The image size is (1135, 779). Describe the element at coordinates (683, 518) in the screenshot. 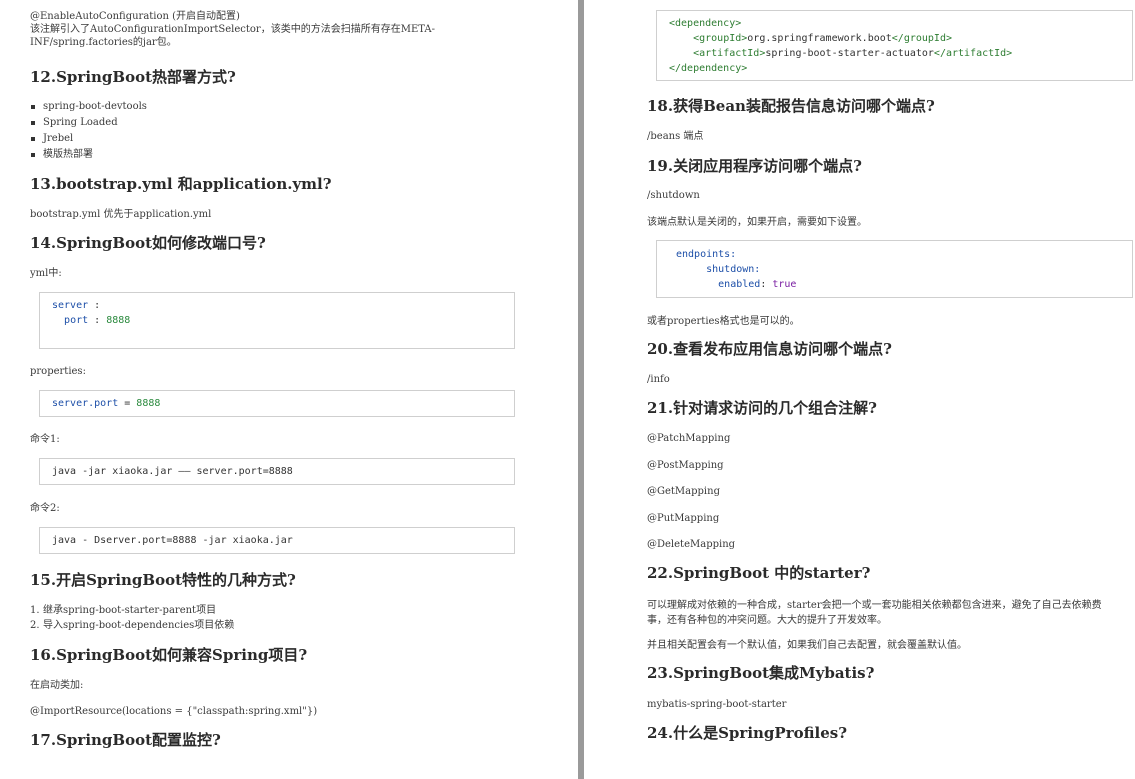

I see `annotation-item: @PutMapping` at that location.